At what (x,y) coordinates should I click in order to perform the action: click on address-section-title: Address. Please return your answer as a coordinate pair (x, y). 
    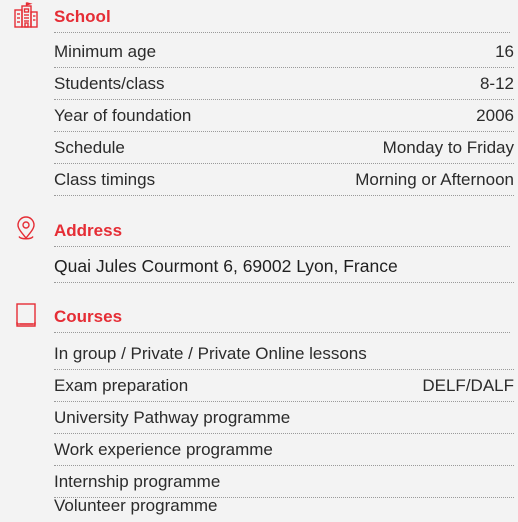
    Looking at the image, I should click on (88, 230).